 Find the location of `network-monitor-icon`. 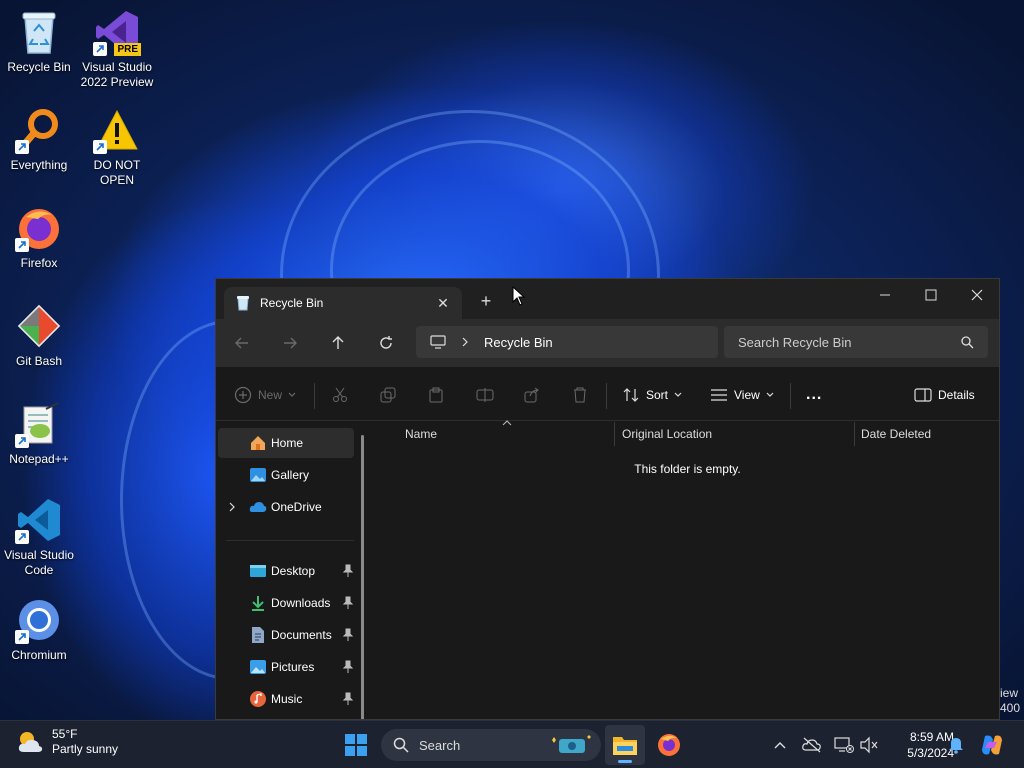

network-monitor-icon is located at coordinates (844, 745).